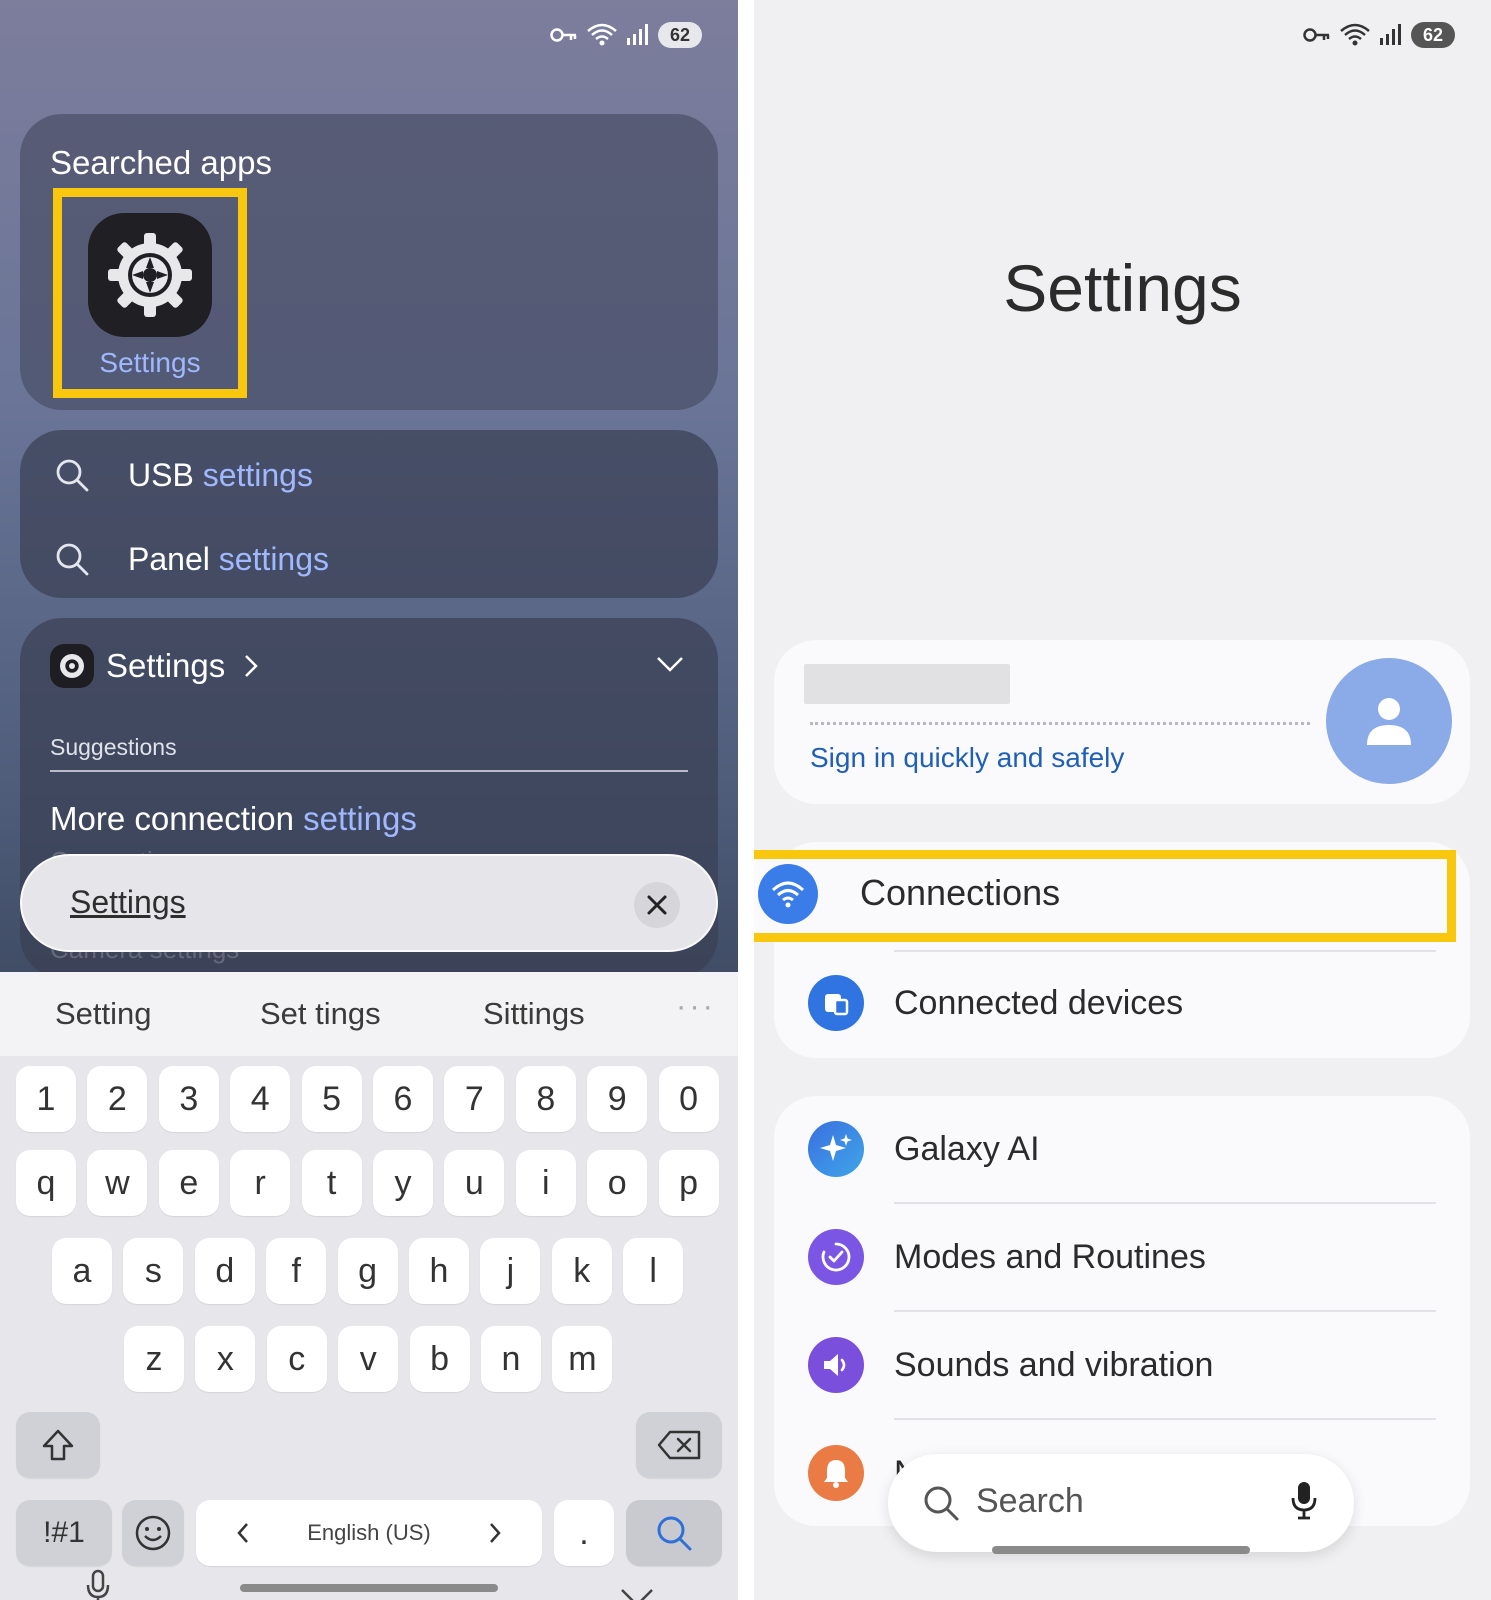 The height and width of the screenshot is (1600, 1491). I want to click on letter-key-4: t, so click(331, 1183).